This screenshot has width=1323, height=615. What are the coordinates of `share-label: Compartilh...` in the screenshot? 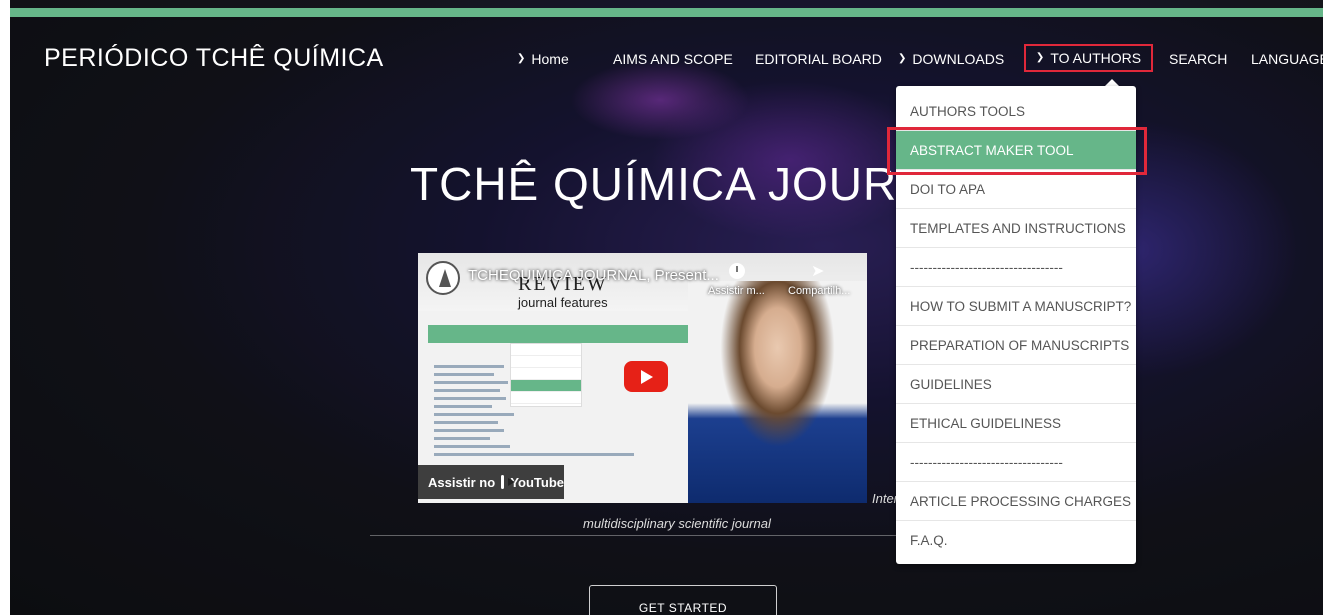 It's located at (819, 291).